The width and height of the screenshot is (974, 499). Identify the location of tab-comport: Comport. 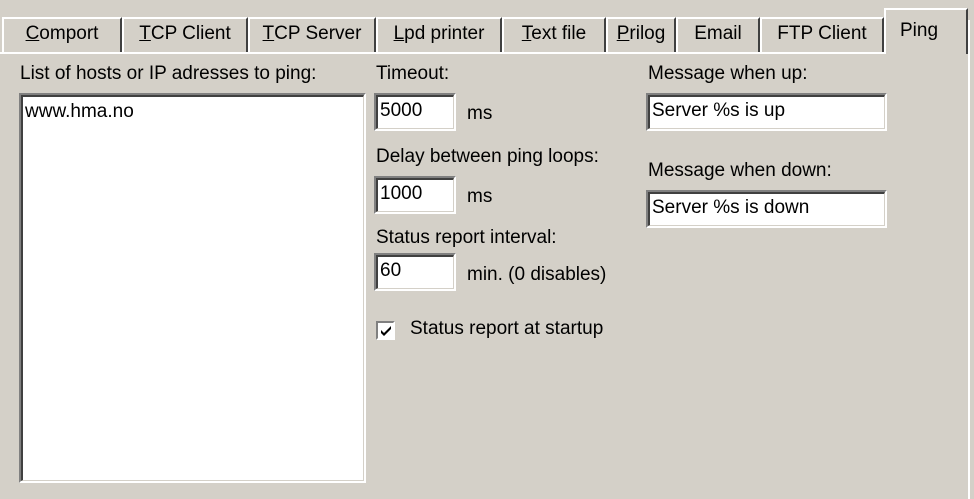
(62, 34).